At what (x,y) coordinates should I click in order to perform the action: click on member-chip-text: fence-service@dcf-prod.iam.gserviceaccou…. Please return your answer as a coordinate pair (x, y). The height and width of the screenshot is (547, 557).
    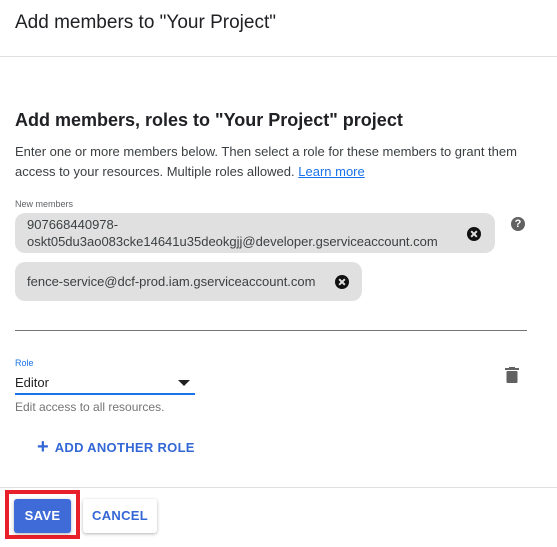
    Looking at the image, I should click on (171, 281).